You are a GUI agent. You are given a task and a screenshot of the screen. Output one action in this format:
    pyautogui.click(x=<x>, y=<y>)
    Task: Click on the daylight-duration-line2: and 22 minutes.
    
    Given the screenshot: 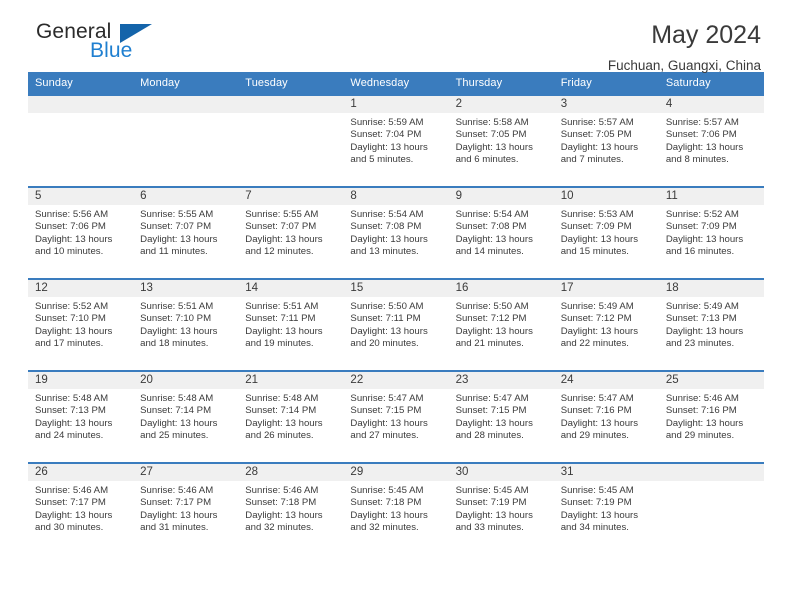 What is the action you would take?
    pyautogui.click(x=594, y=344)
    